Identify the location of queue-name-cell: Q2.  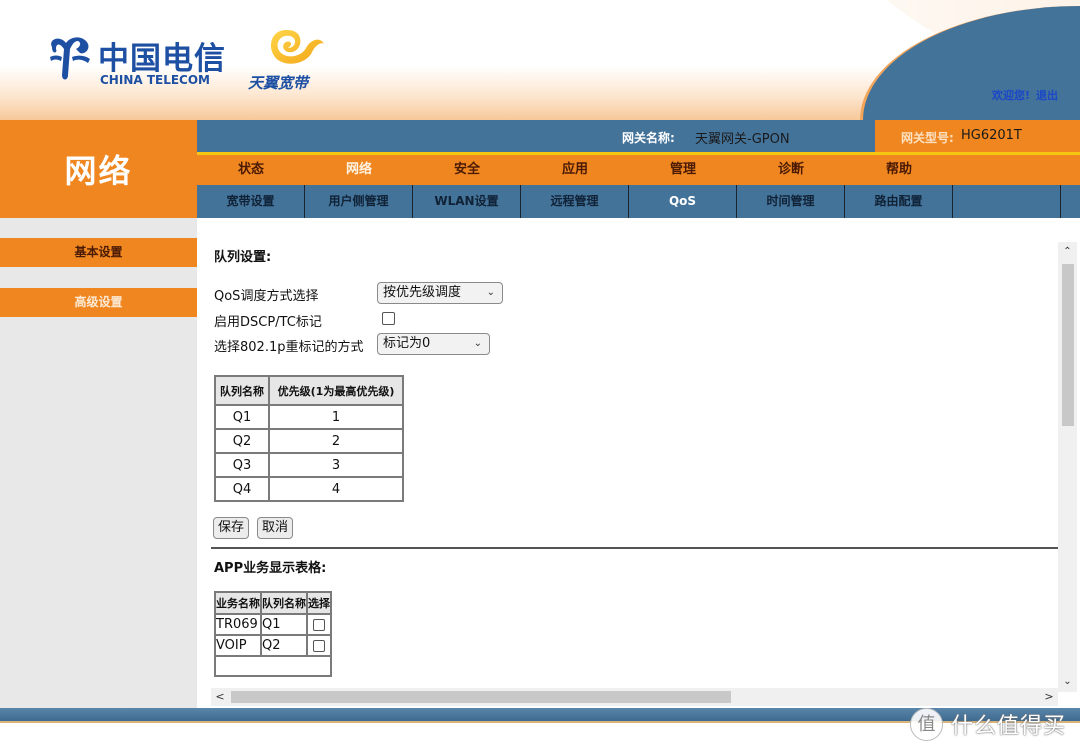
(242, 441).